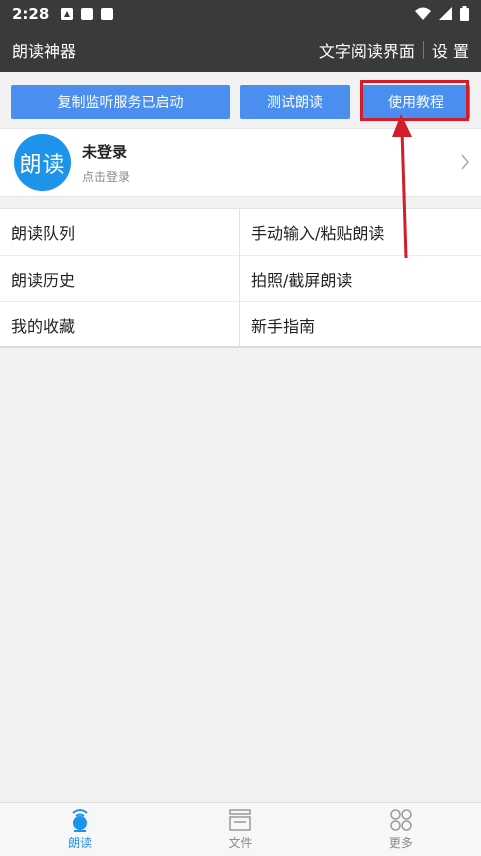  I want to click on app-title: 朗读神器, so click(44, 51).